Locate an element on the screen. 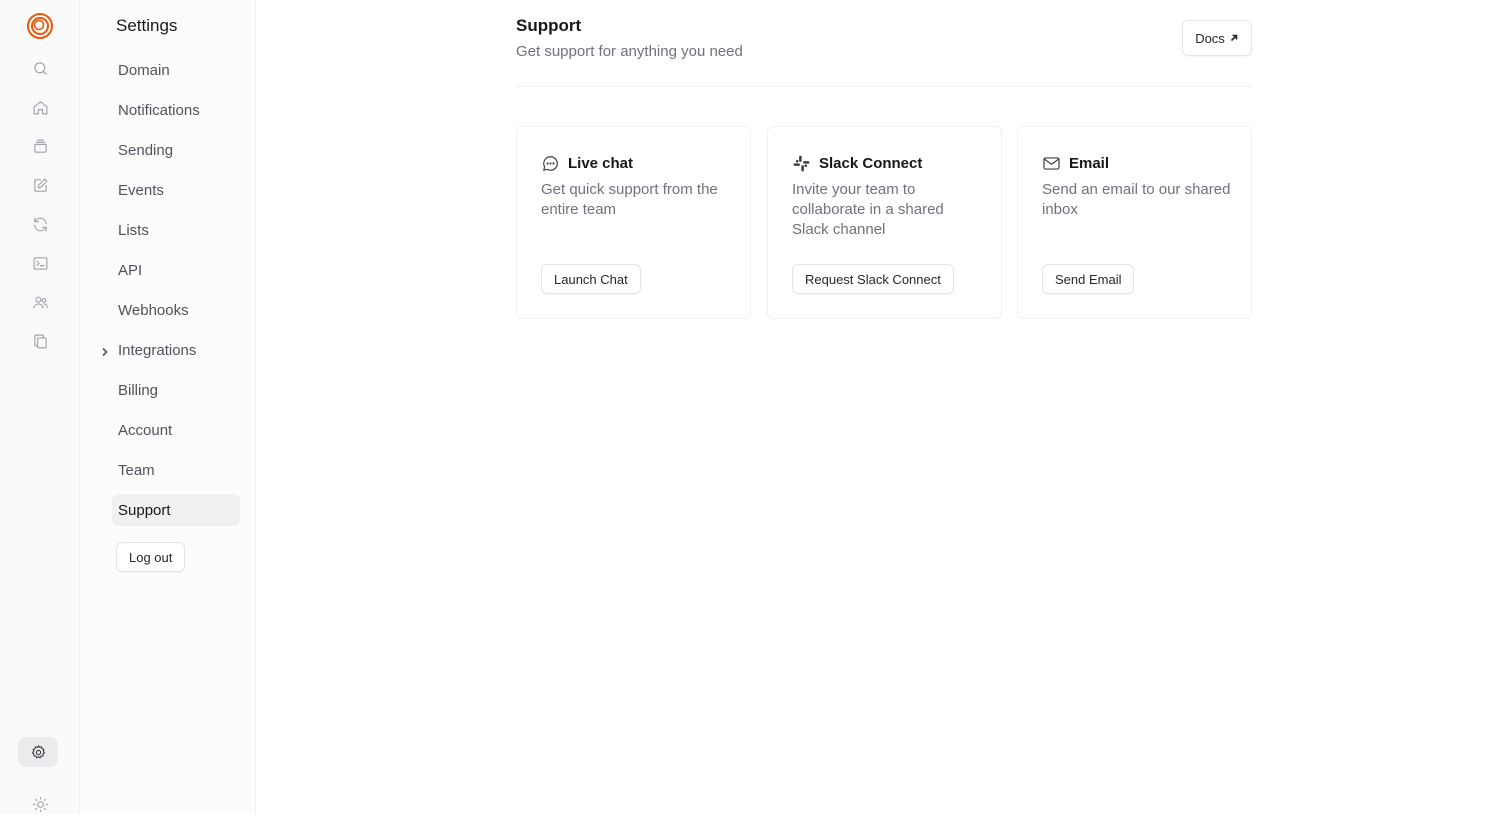 Image resolution: width=1512 pixels, height=820 pixels. icon-rail is located at coordinates (40, 407).